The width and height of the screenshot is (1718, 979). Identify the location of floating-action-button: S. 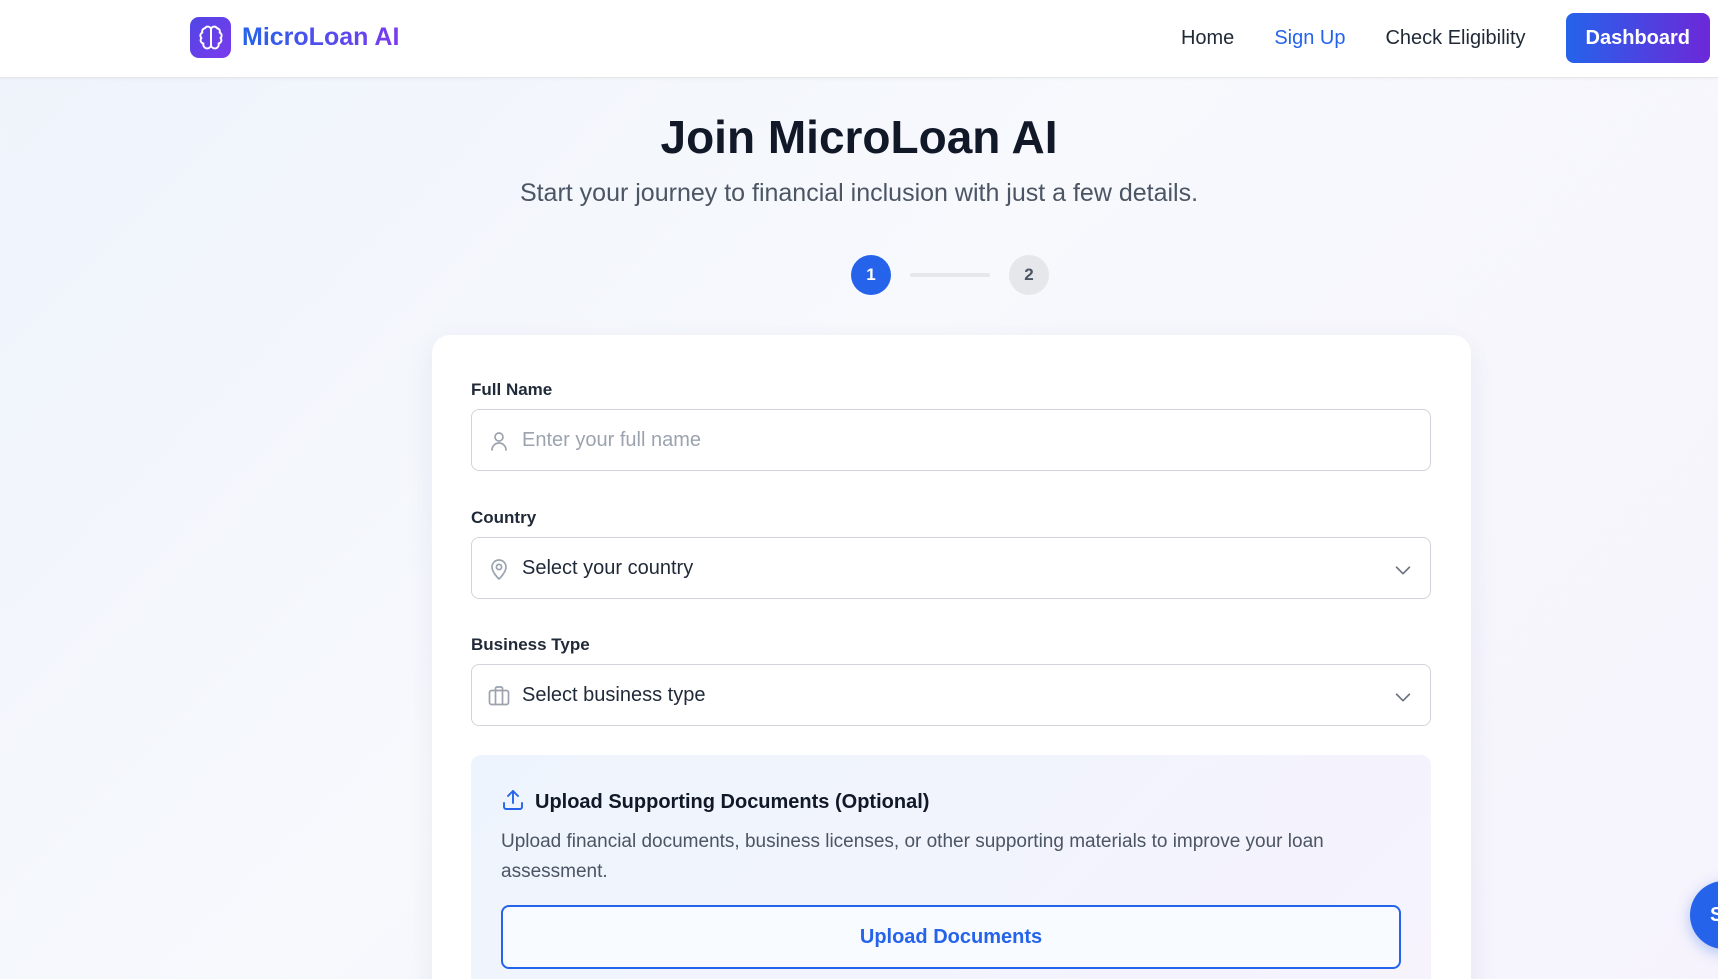
(1704, 915).